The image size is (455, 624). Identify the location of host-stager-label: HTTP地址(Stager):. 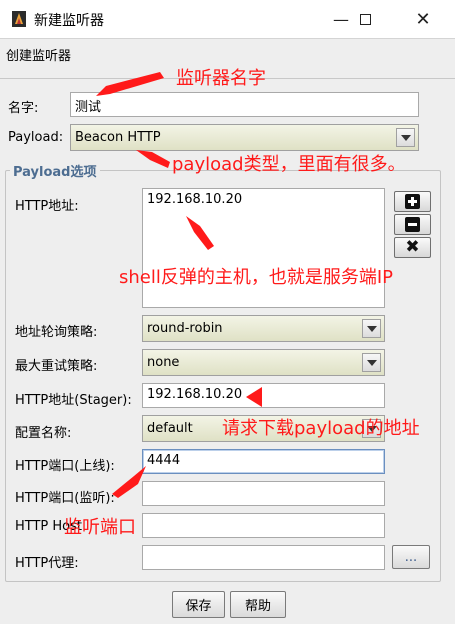
(73, 400).